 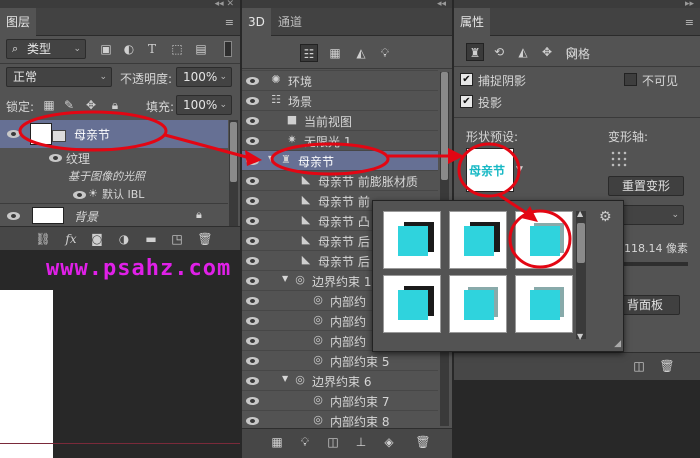 I want to click on tab-channels: 通道, so click(x=290, y=22).